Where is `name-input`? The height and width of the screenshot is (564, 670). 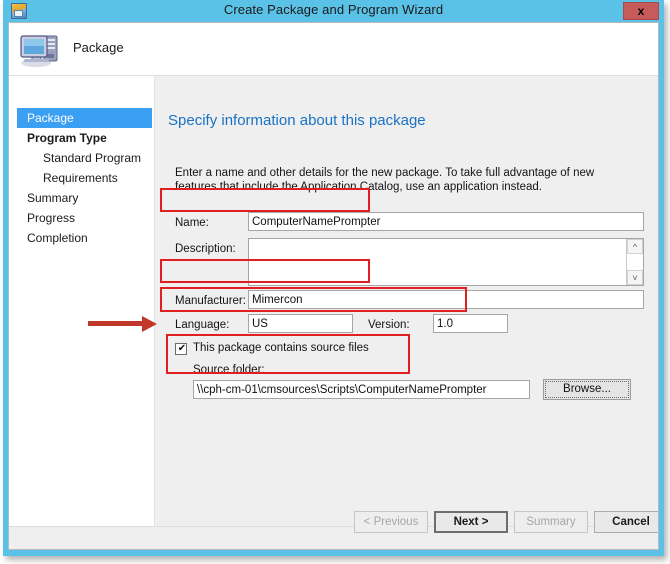 name-input is located at coordinates (446, 221).